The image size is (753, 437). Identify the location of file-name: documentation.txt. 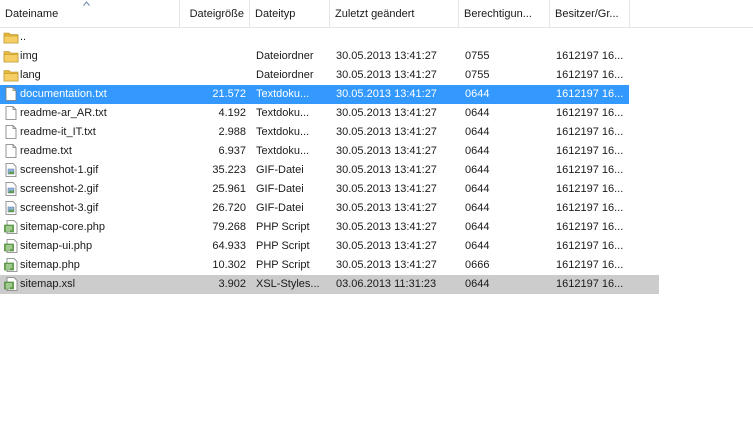
(63, 94).